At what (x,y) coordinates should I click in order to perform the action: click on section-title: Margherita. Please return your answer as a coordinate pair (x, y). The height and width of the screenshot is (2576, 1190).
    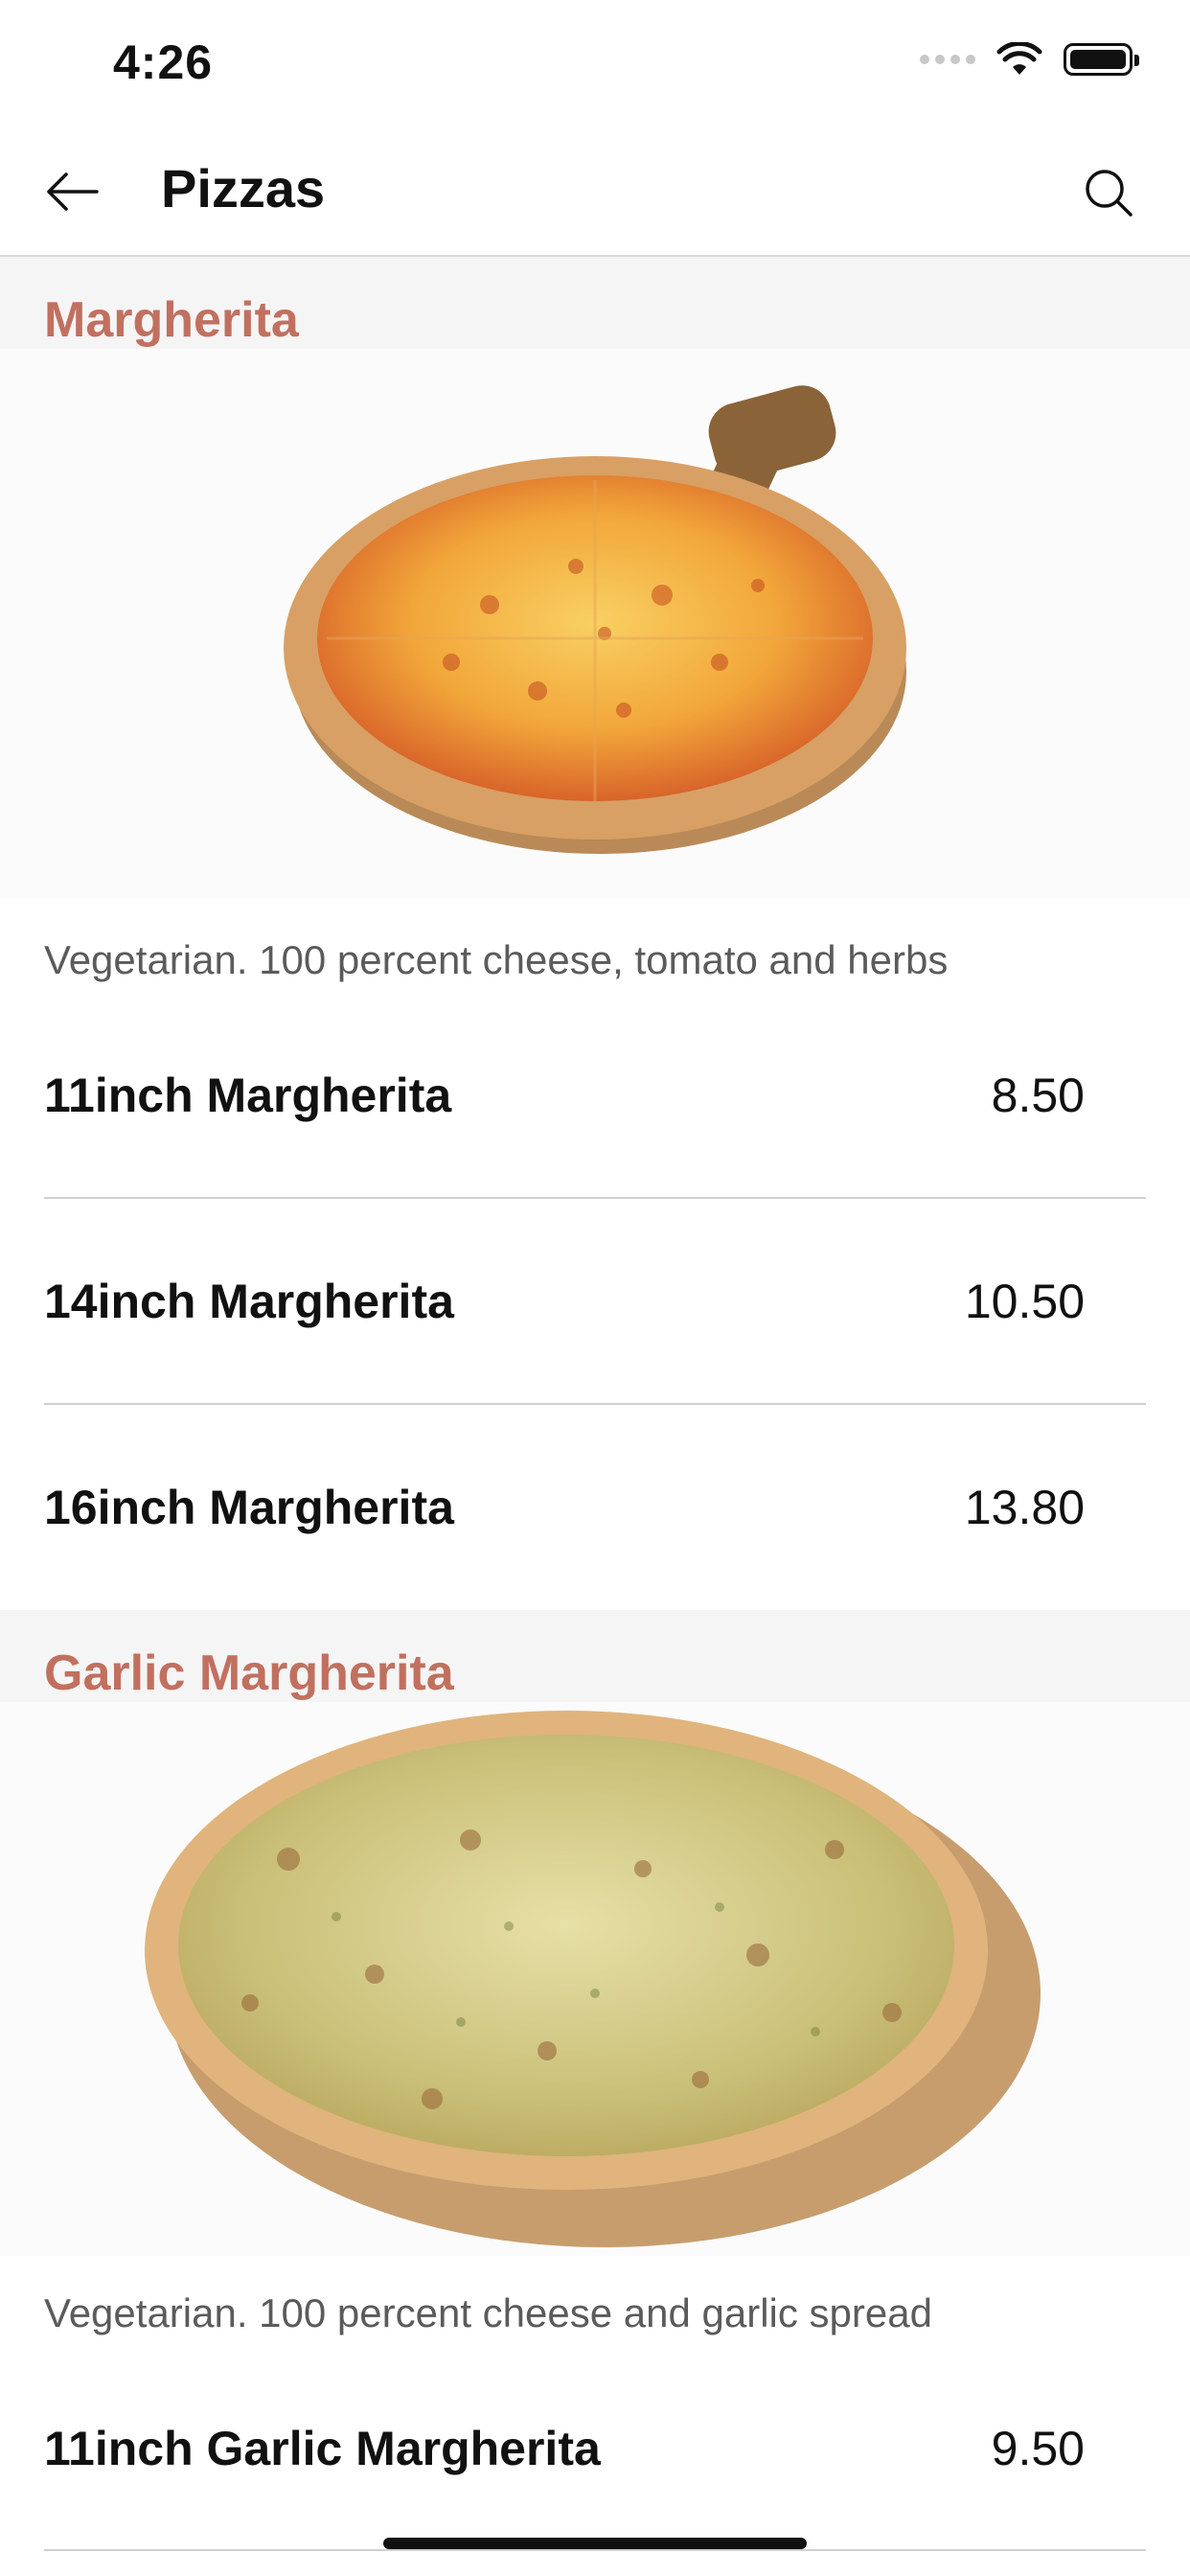
    Looking at the image, I should click on (171, 320).